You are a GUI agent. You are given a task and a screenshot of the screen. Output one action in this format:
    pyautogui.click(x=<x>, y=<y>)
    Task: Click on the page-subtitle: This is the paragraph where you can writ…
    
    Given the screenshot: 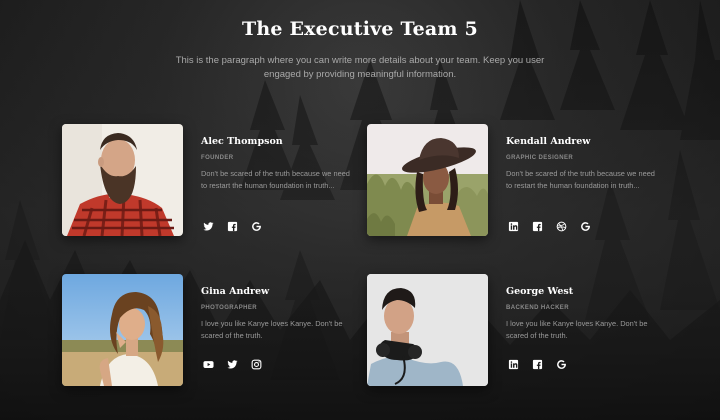 What is the action you would take?
    pyautogui.click(x=360, y=67)
    